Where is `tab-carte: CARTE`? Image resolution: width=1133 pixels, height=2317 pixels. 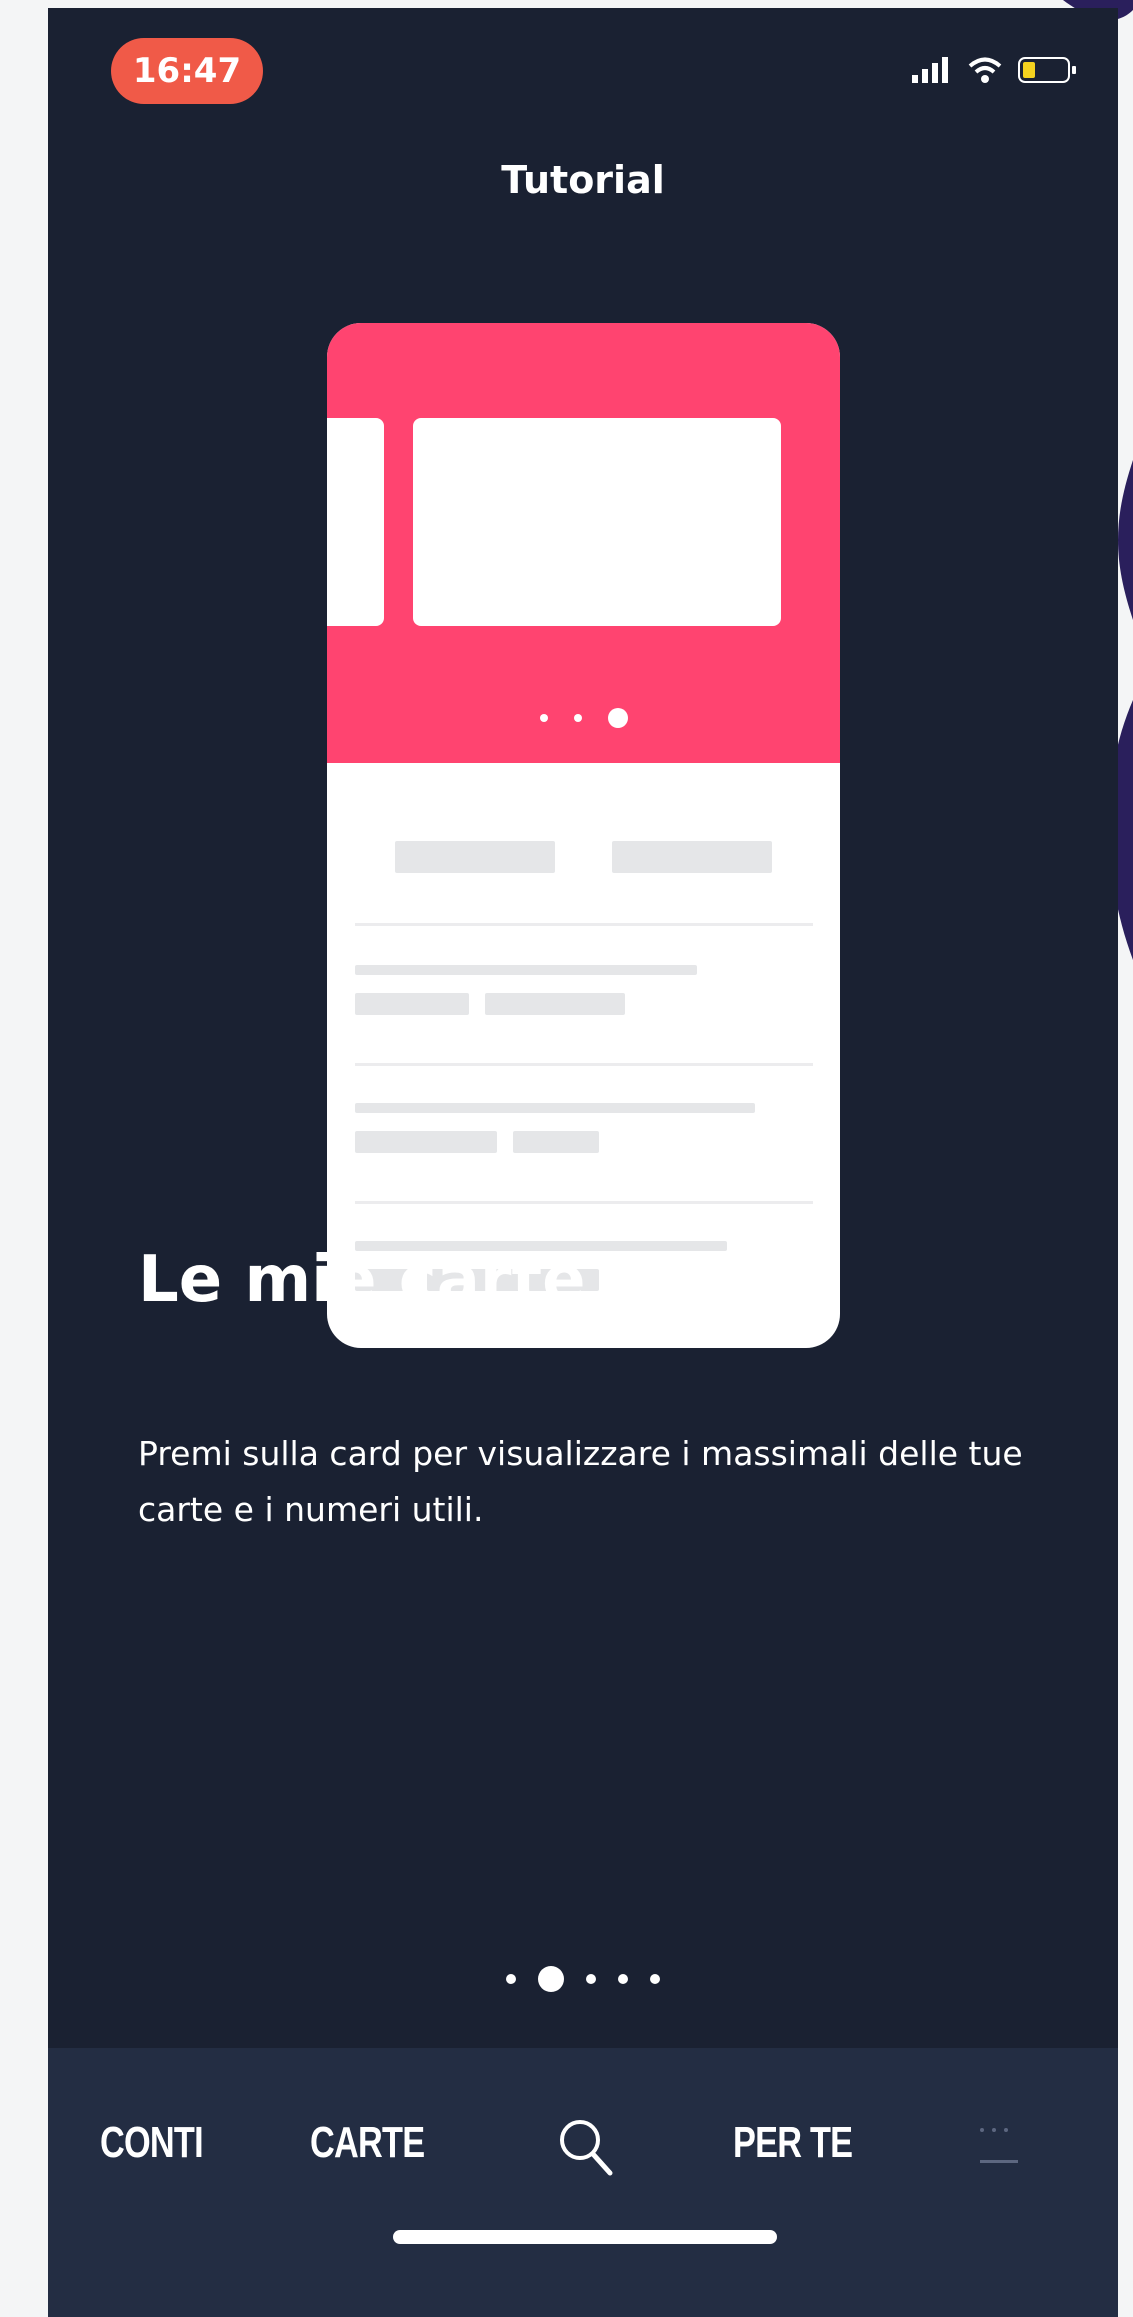
tab-carte: CARTE is located at coordinates (367, 2143).